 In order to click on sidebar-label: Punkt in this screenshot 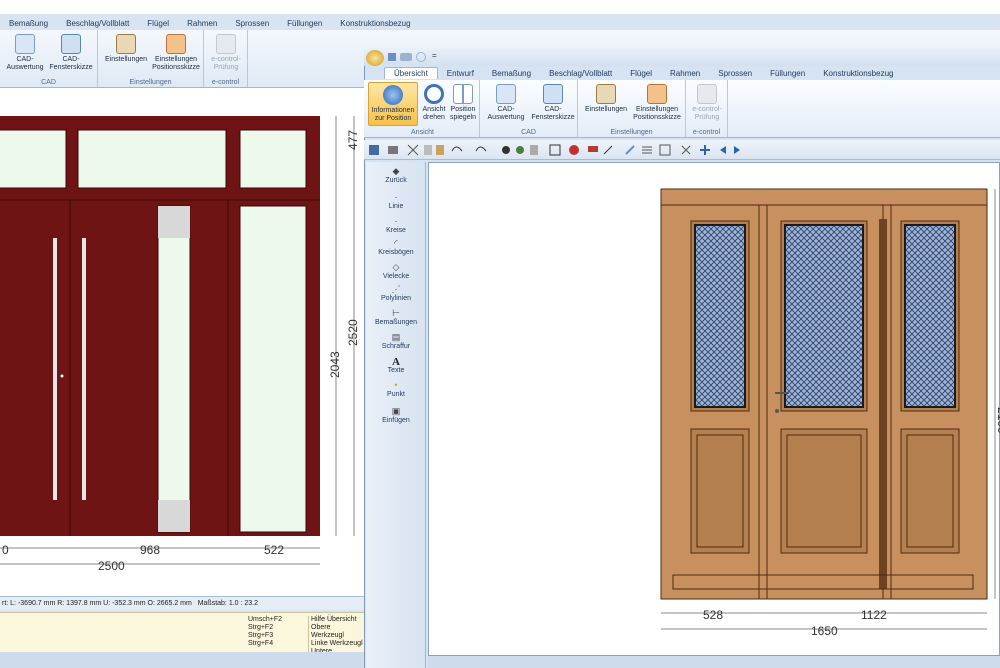, I will do `click(396, 394)`.